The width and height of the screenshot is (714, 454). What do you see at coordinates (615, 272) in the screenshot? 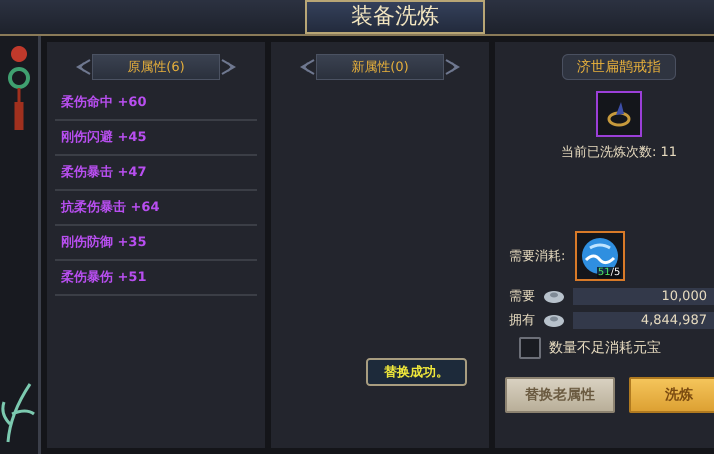
I see `required-count: /5` at bounding box center [615, 272].